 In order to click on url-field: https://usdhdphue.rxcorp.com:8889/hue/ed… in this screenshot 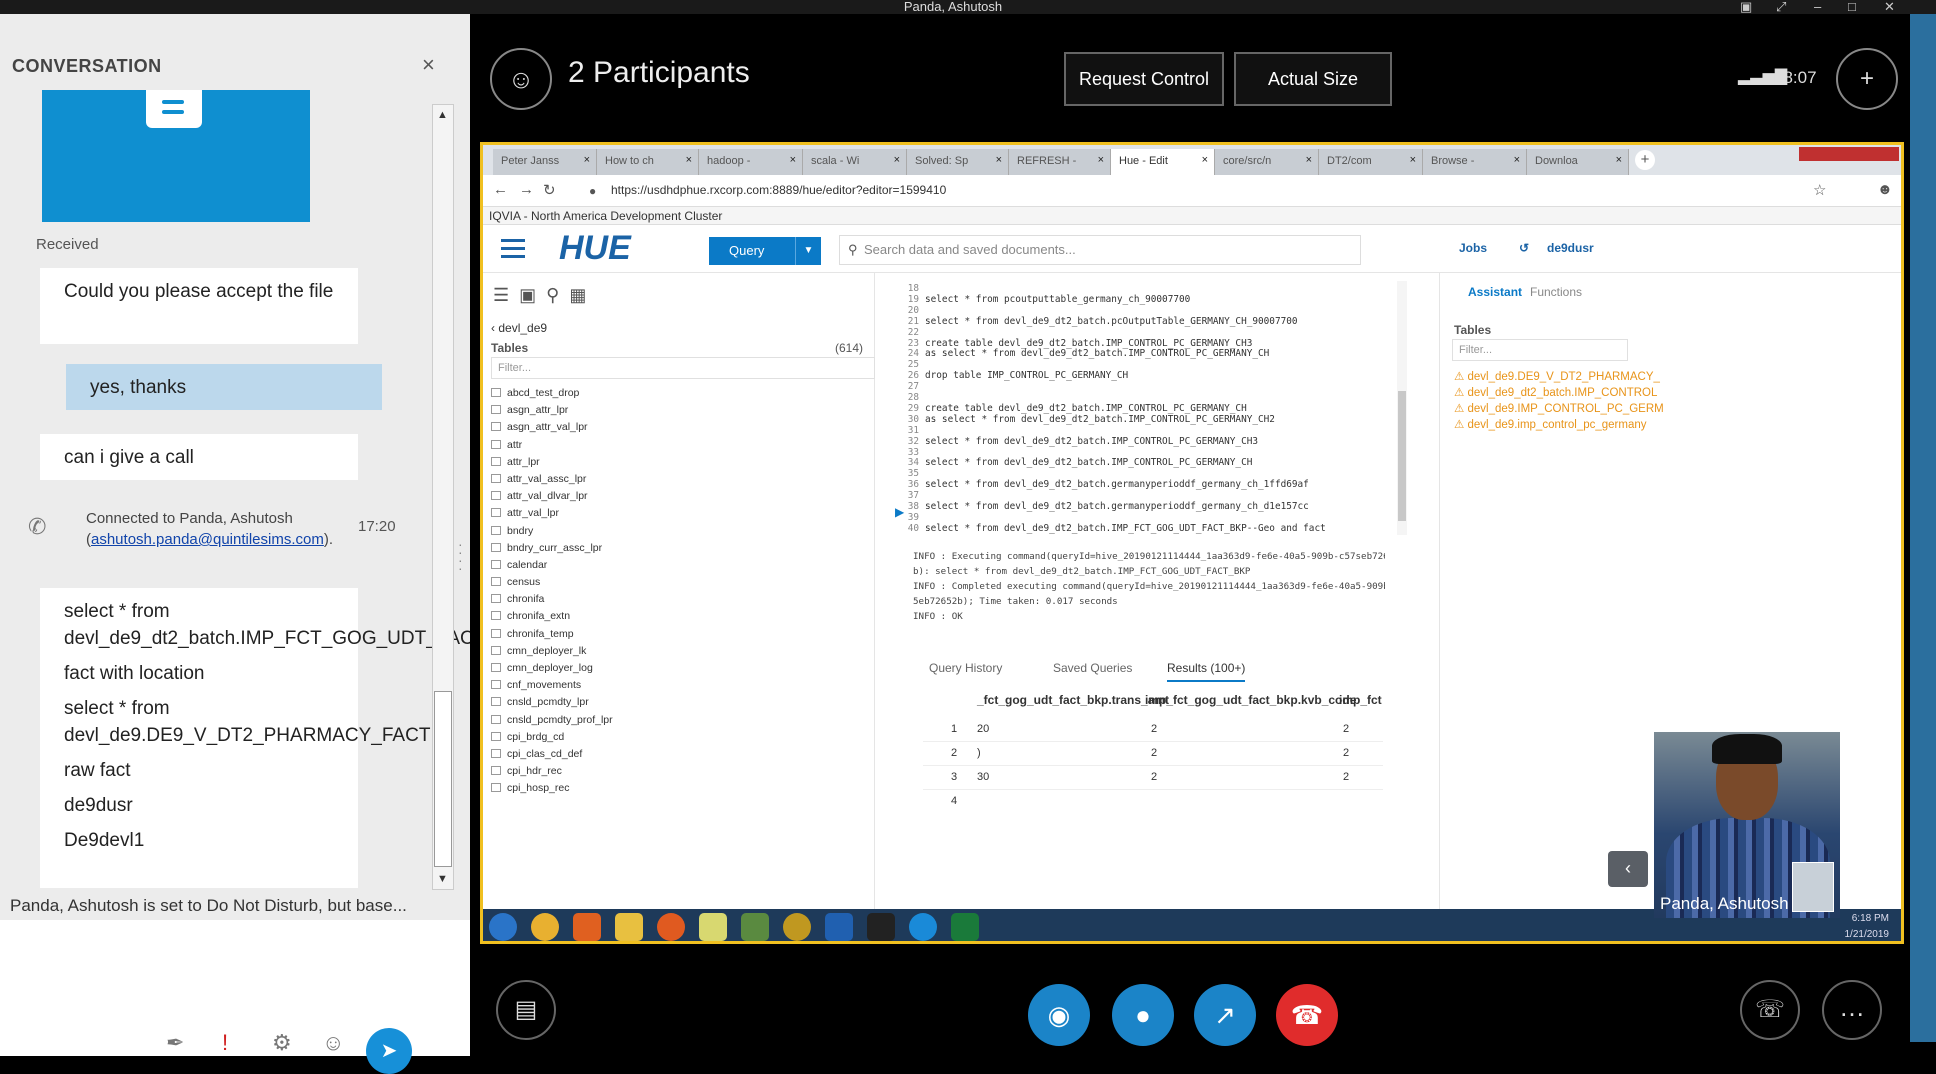, I will do `click(778, 190)`.